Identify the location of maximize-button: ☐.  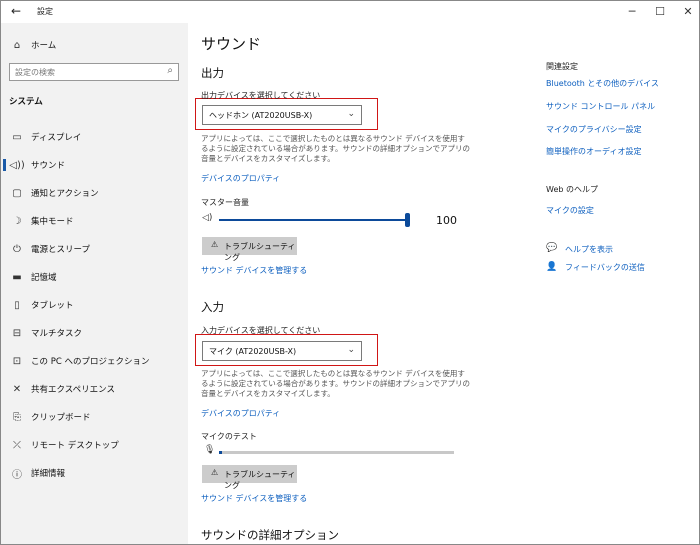
(660, 11).